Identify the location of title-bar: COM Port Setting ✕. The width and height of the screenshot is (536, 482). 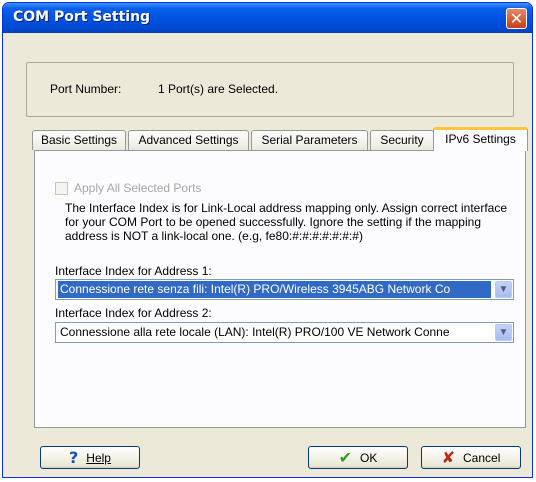
(267, 18).